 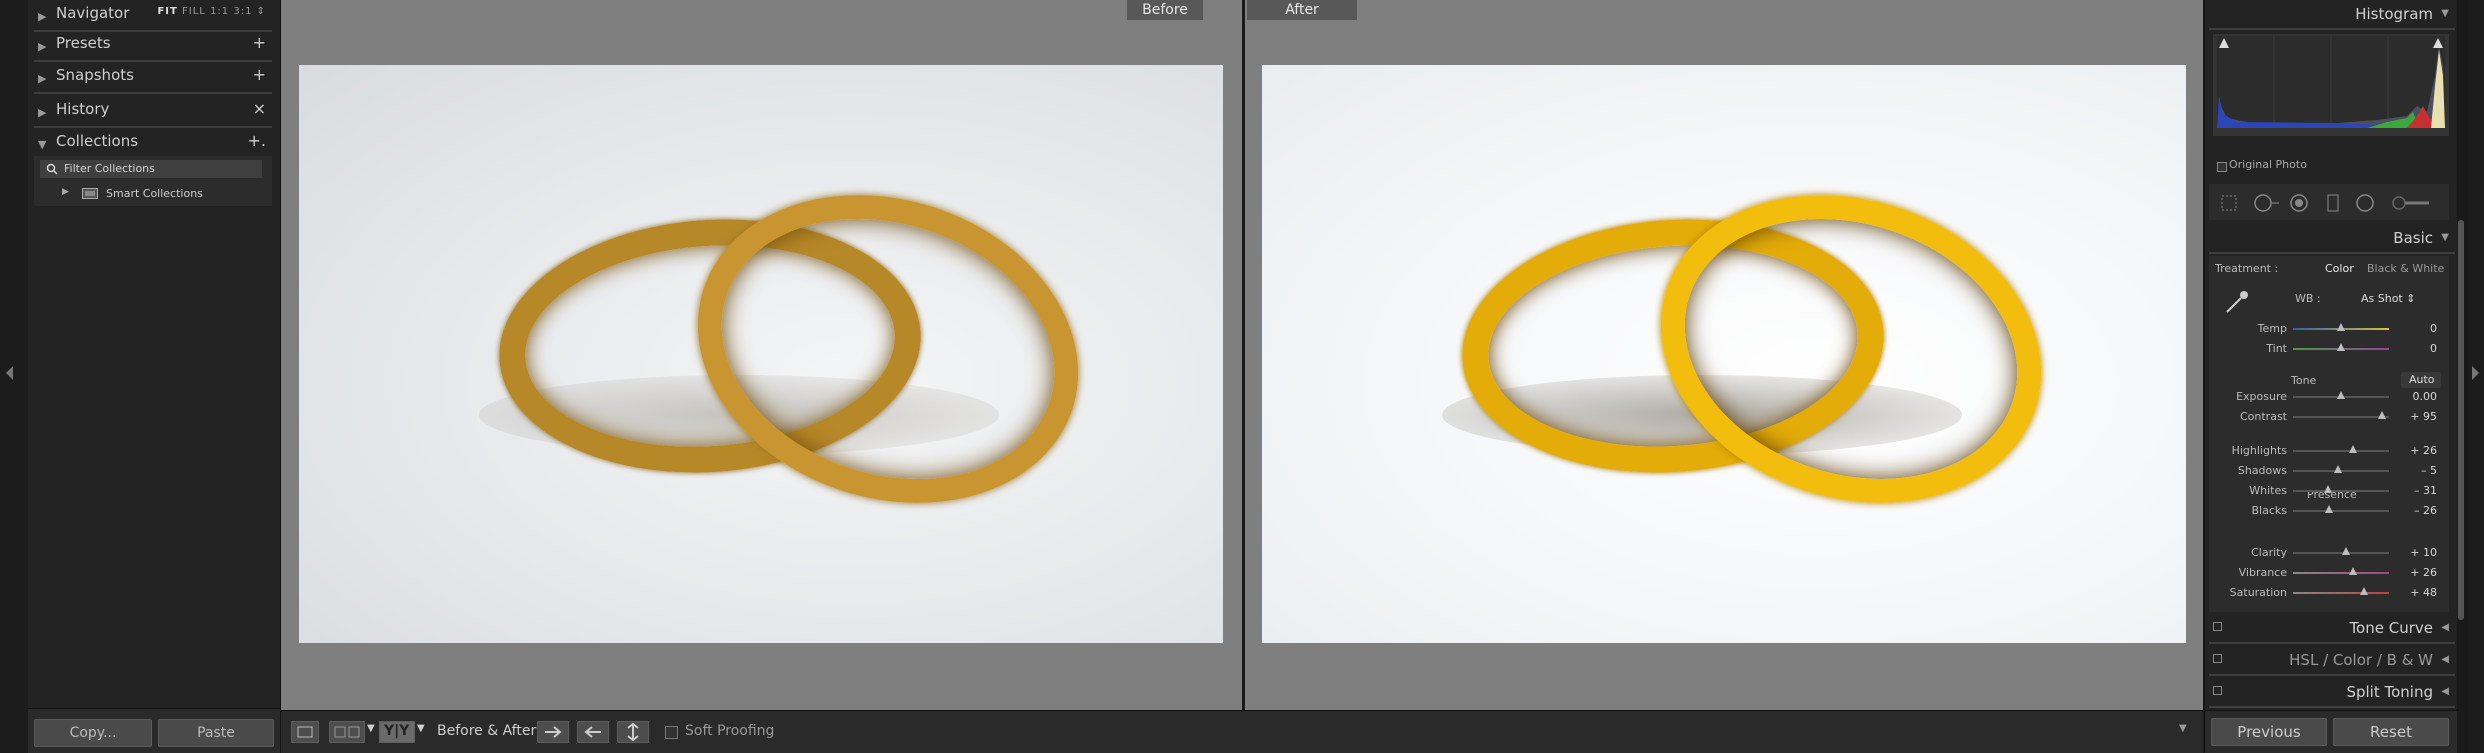 I want to click on after-label: After, so click(x=1302, y=10).